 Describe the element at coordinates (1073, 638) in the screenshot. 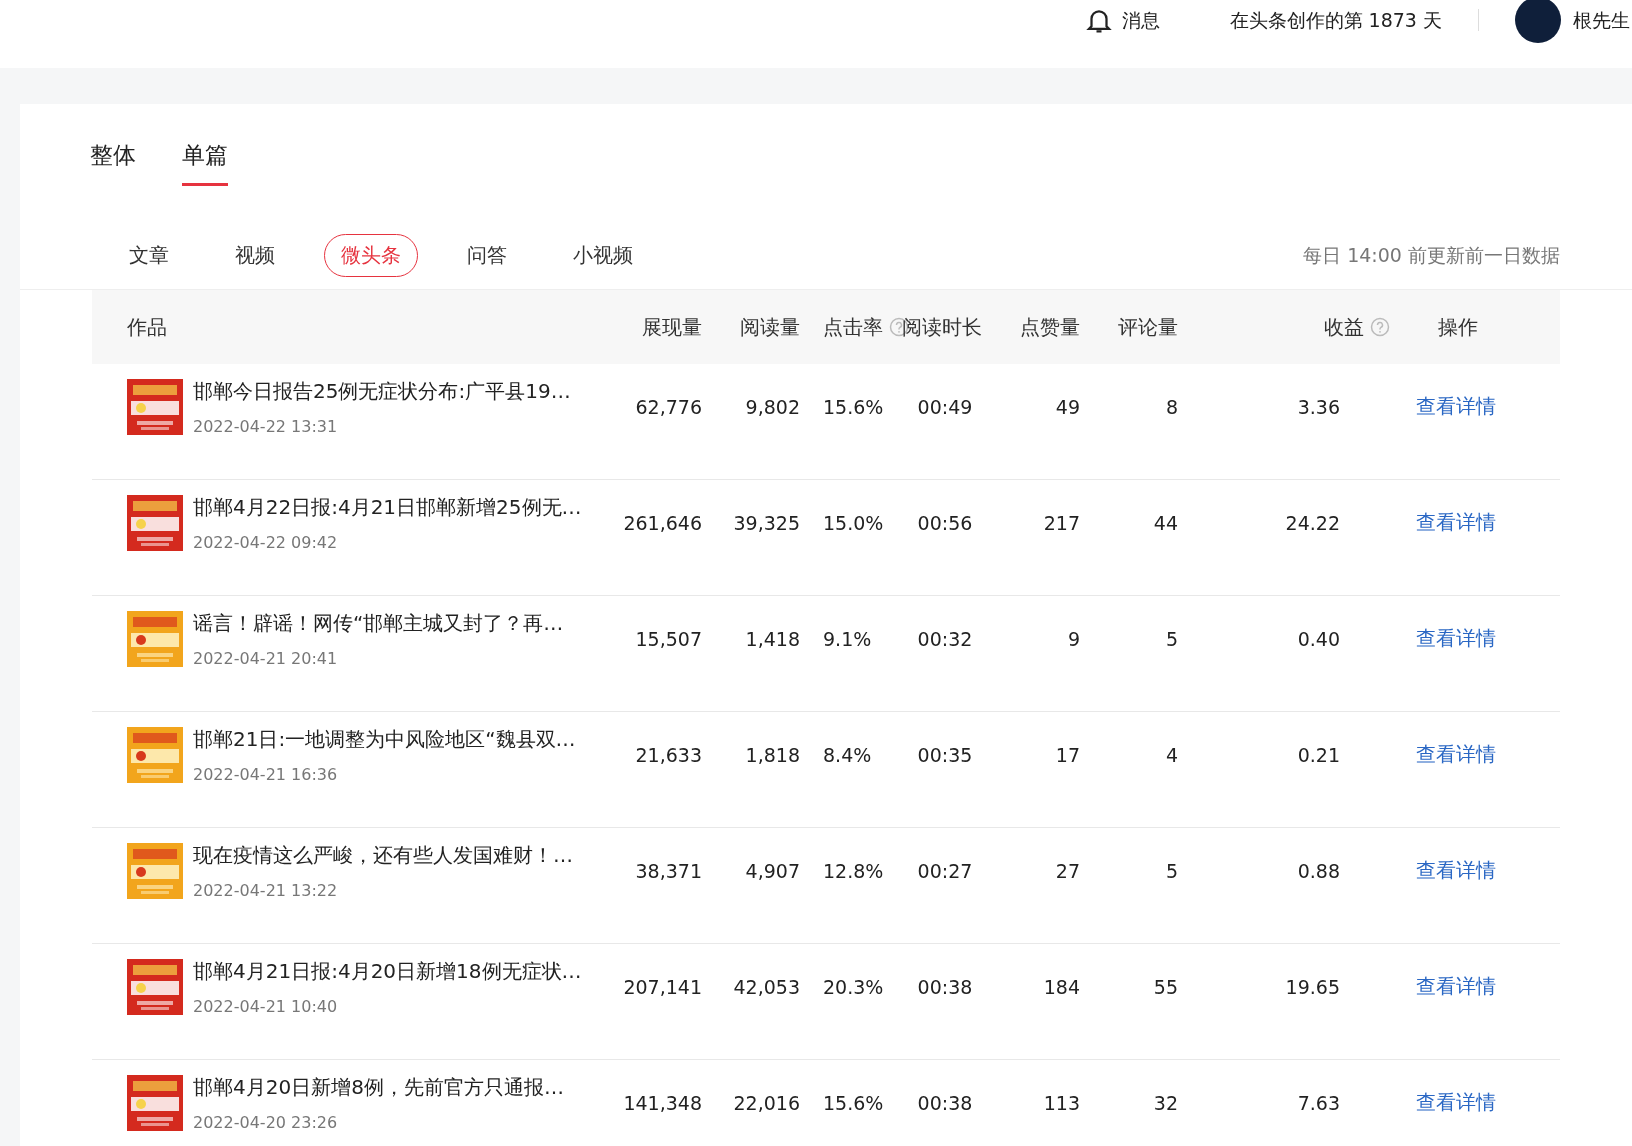

I see `table-cell-text: 9` at that location.